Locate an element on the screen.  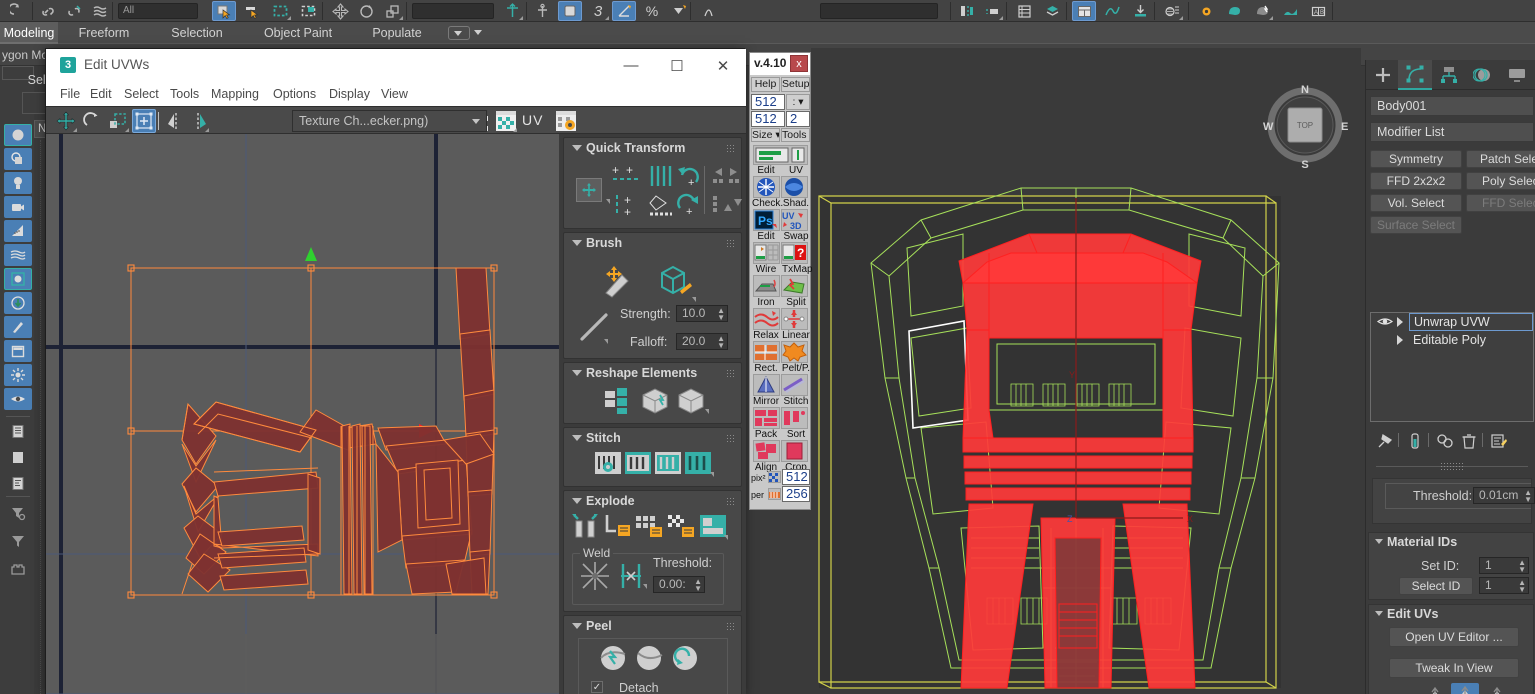
filter-icon is located at coordinates (18, 541).